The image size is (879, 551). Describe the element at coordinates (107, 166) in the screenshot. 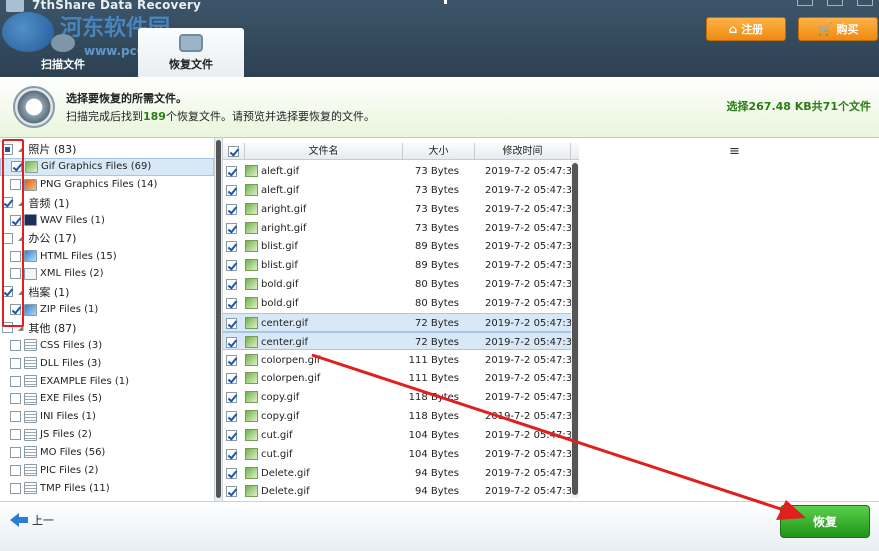

I see `category-item: Gif Graphics Files (69)` at that location.